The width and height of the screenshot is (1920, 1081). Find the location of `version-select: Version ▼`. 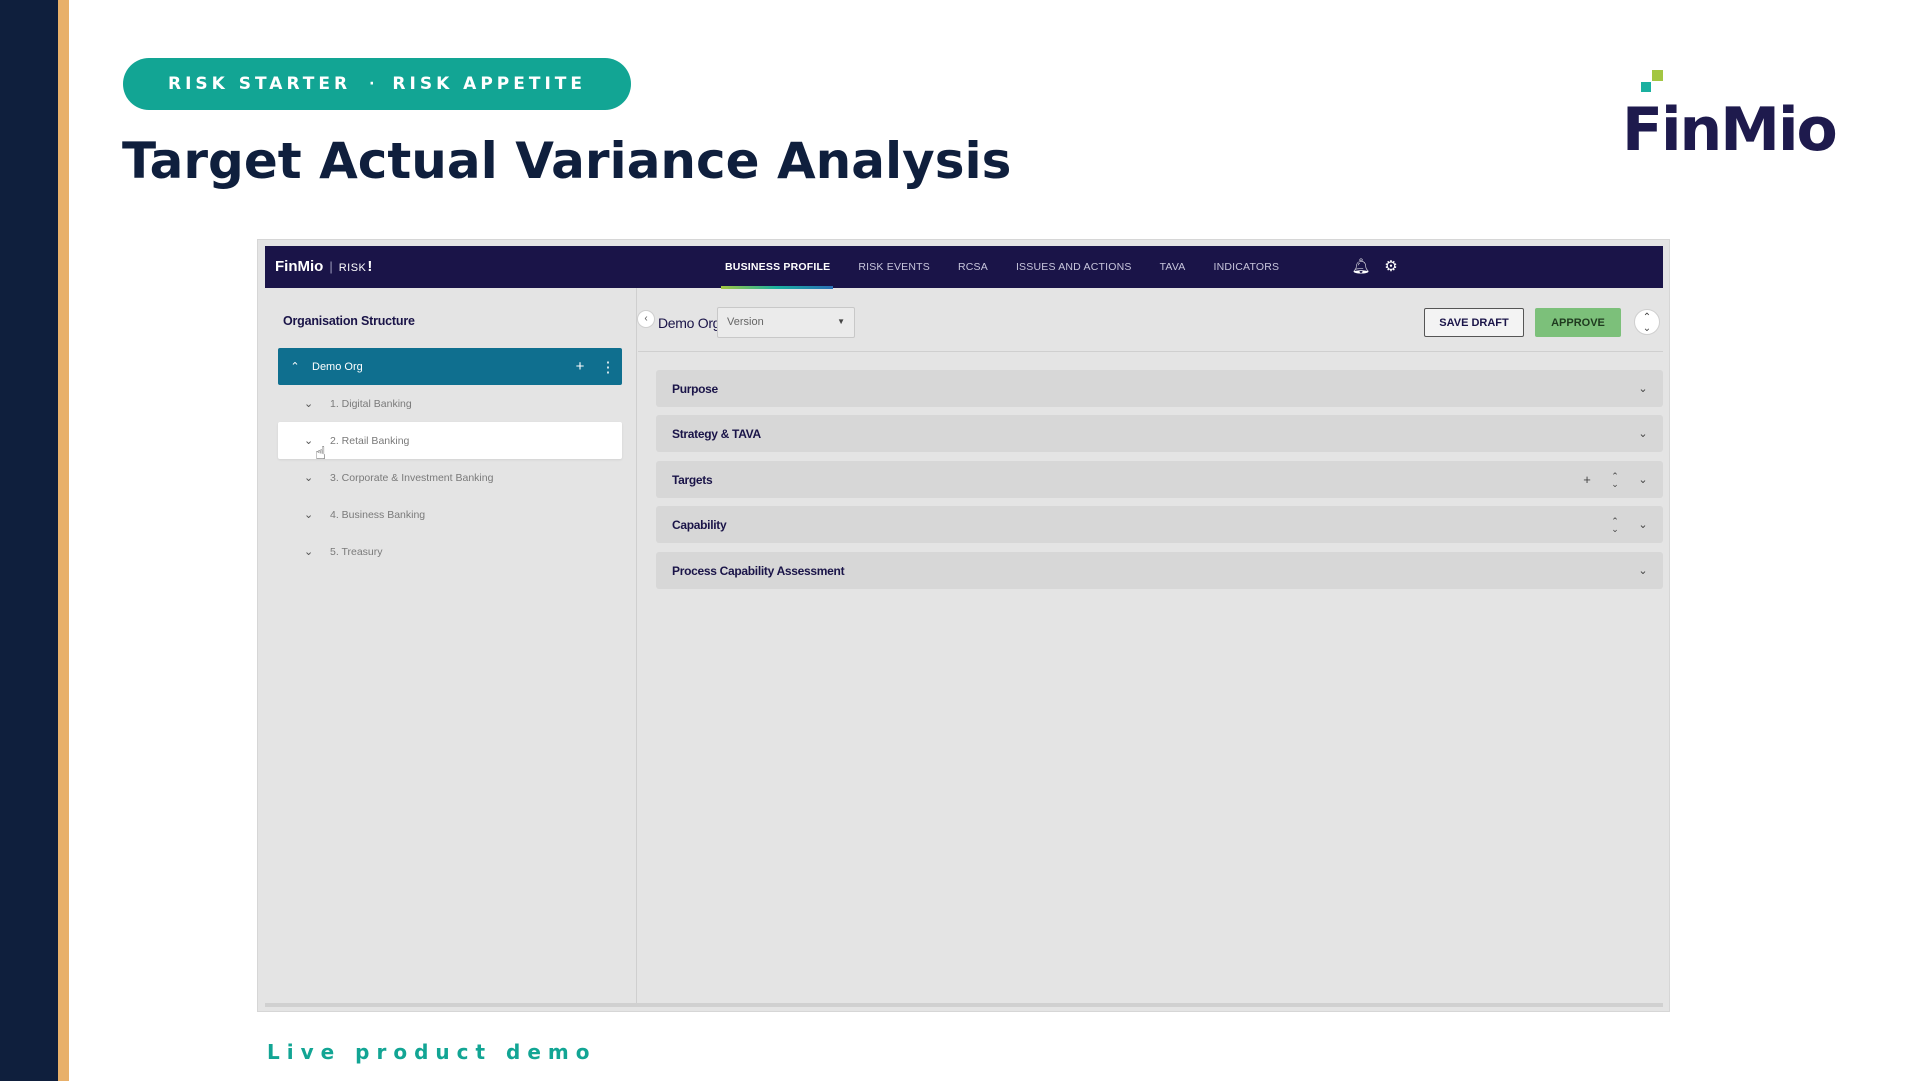

version-select: Version ▼ is located at coordinates (786, 322).